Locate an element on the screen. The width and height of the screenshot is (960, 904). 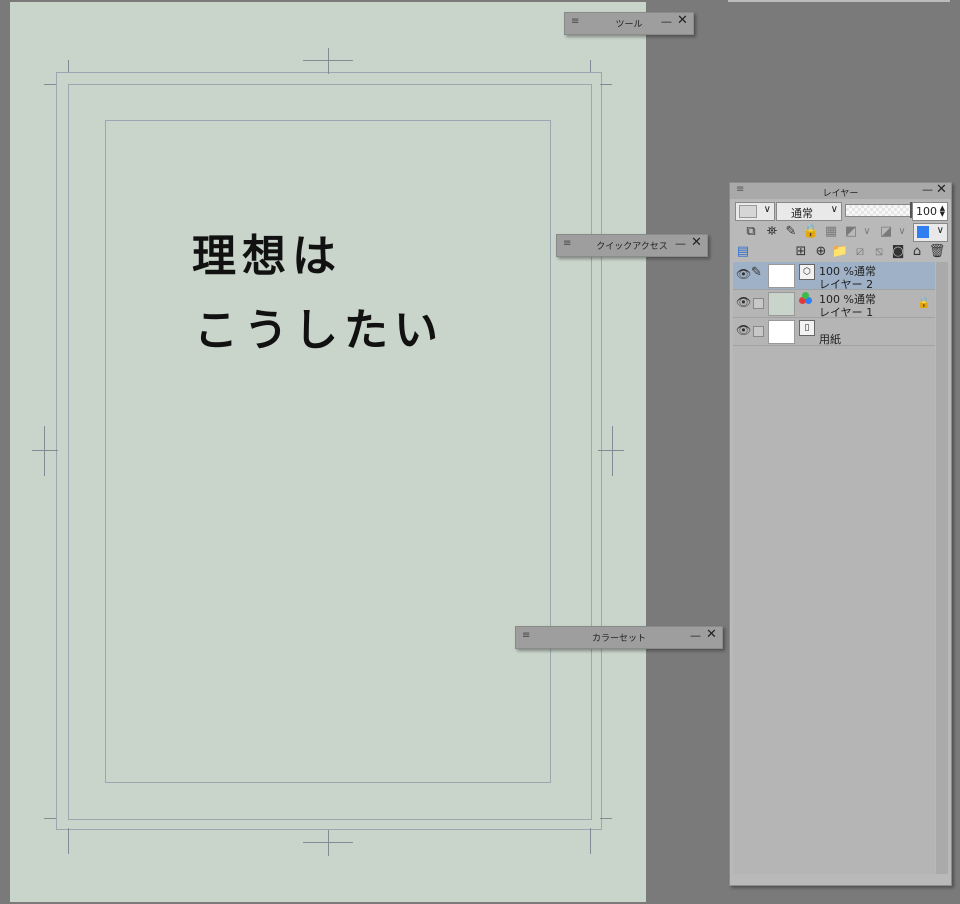
lock-icon: 🔒 is located at coordinates (924, 302).